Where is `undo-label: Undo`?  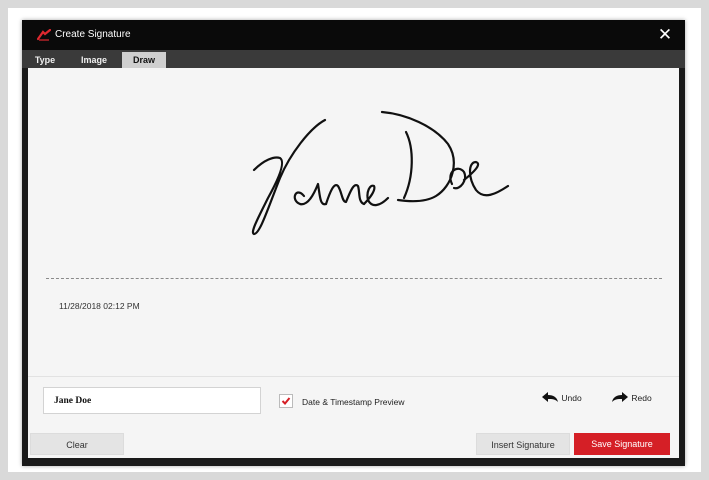 undo-label: Undo is located at coordinates (571, 398).